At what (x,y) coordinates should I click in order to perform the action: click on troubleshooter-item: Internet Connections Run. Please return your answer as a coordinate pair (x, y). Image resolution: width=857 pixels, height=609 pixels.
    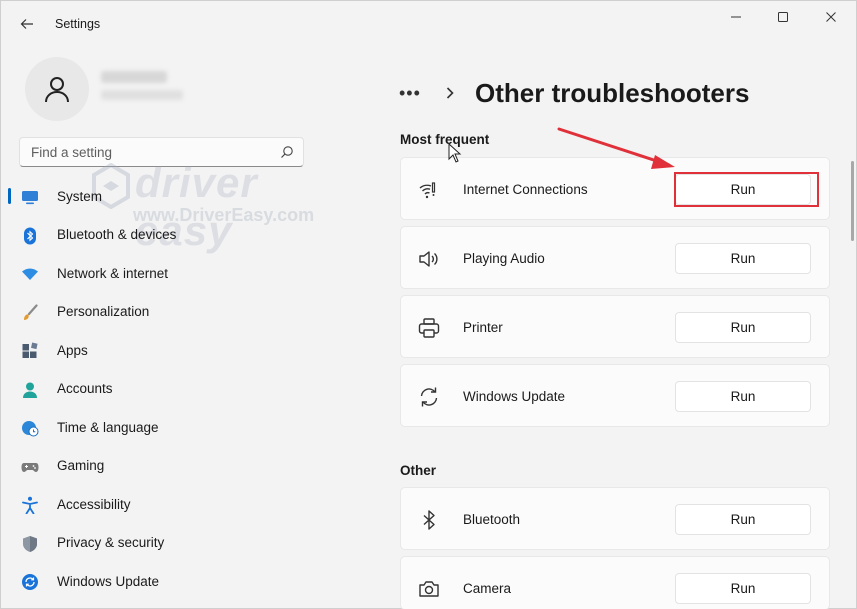
    Looking at the image, I should click on (615, 188).